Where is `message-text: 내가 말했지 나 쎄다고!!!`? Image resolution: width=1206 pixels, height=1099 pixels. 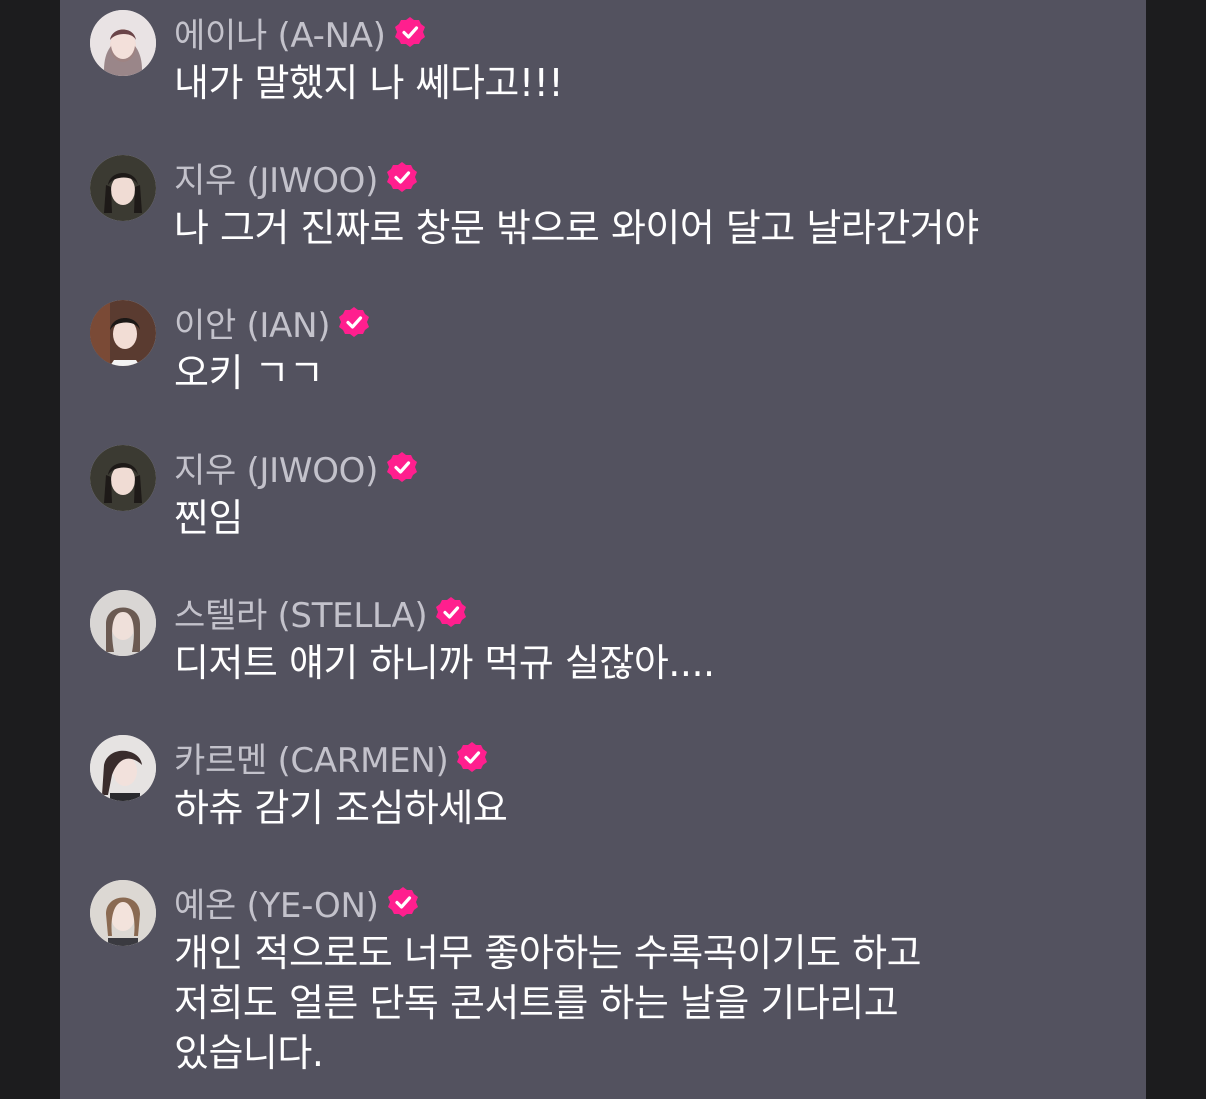 message-text: 내가 말했지 나 쎄다고!!! is located at coordinates (369, 83).